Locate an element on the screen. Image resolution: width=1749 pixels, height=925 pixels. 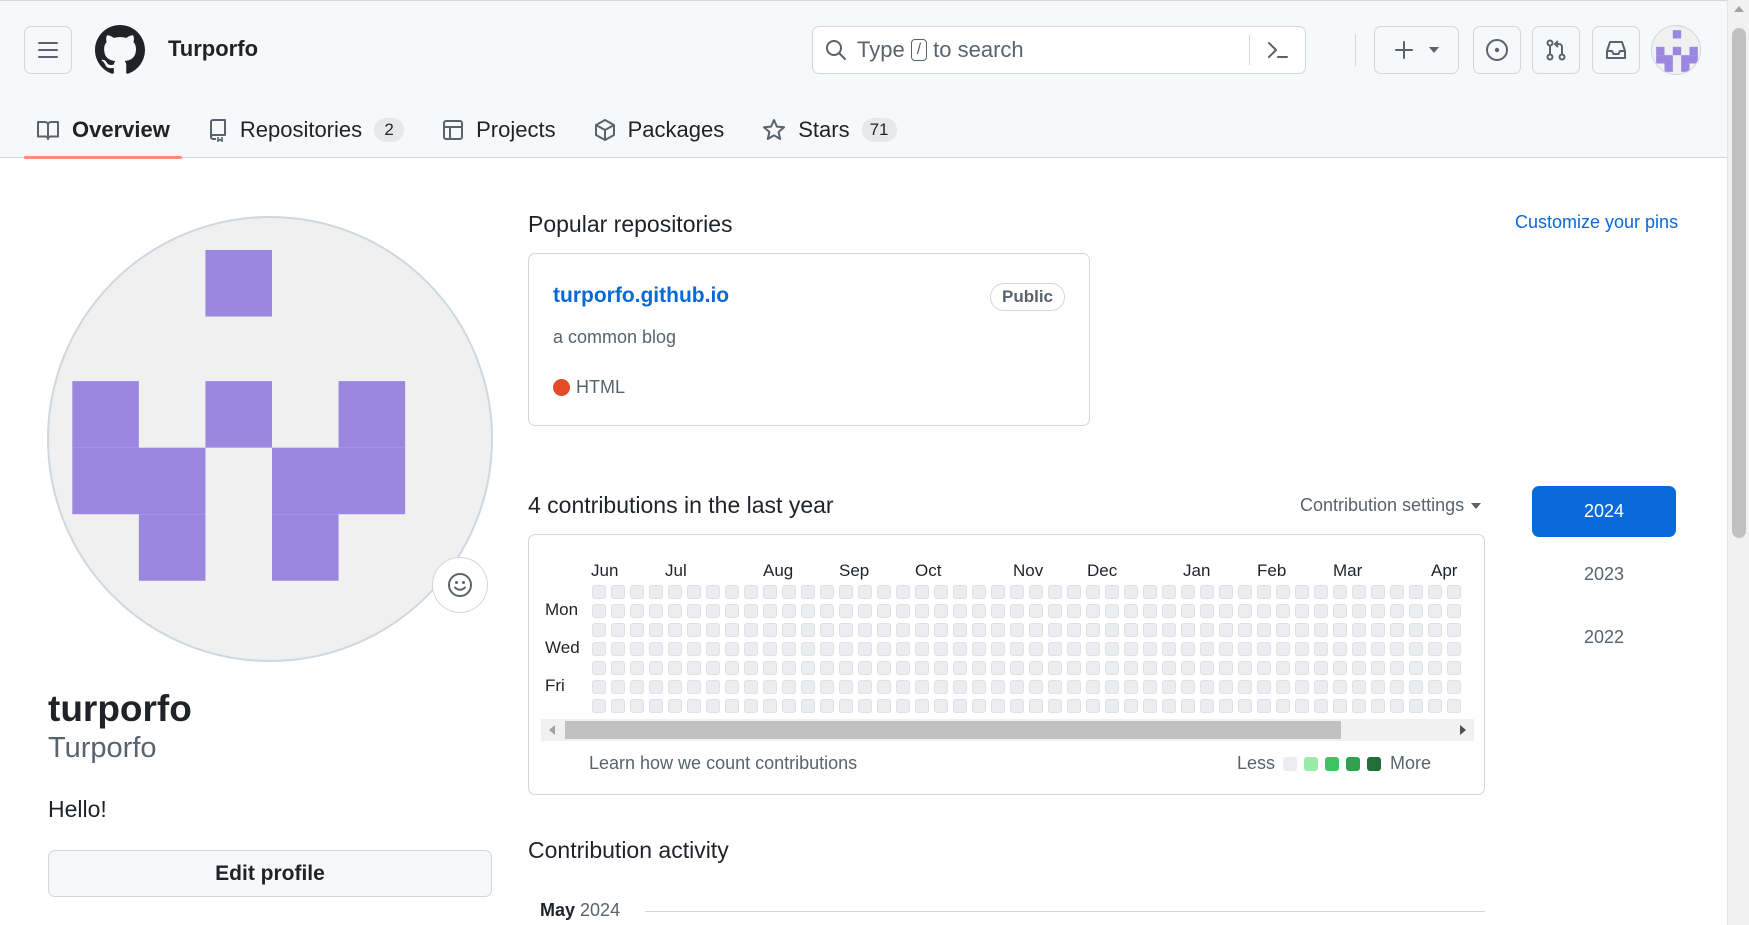
contribution-settings-dropdown: Contribution settings is located at coordinates (1391, 505).